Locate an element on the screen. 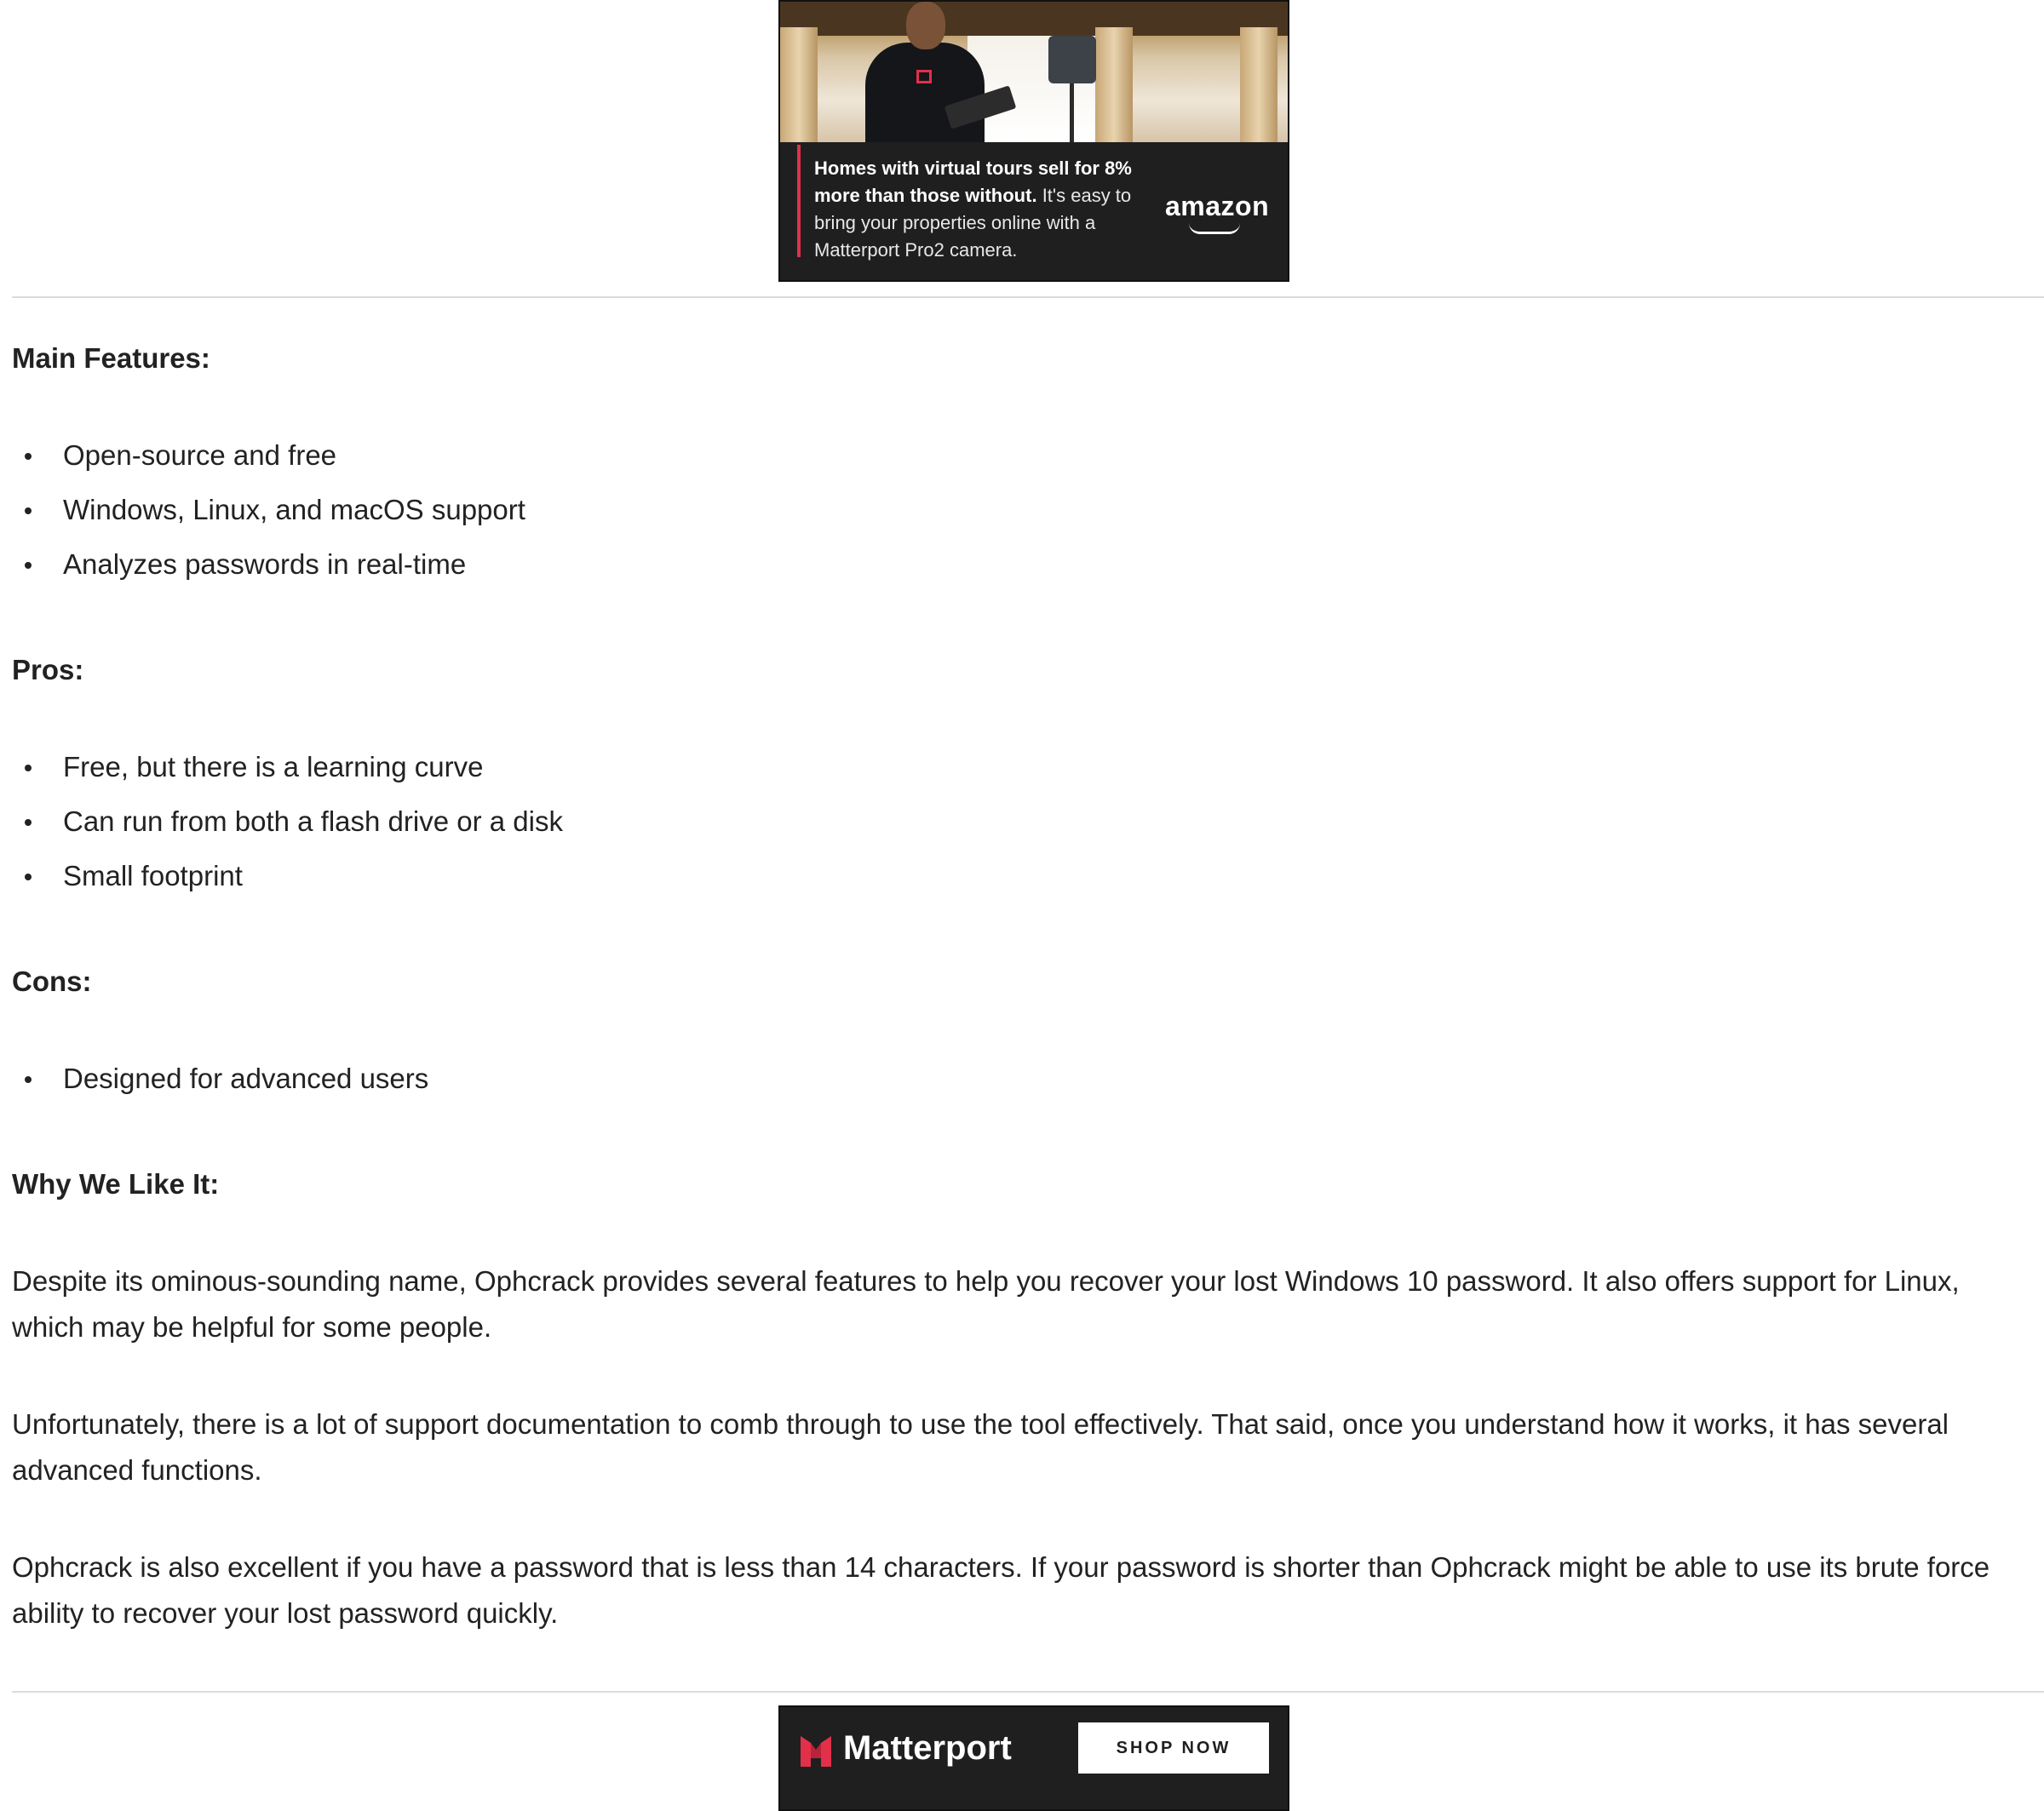 The height and width of the screenshot is (1811, 2044). why-heading: Why We Like It: is located at coordinates (116, 1184).